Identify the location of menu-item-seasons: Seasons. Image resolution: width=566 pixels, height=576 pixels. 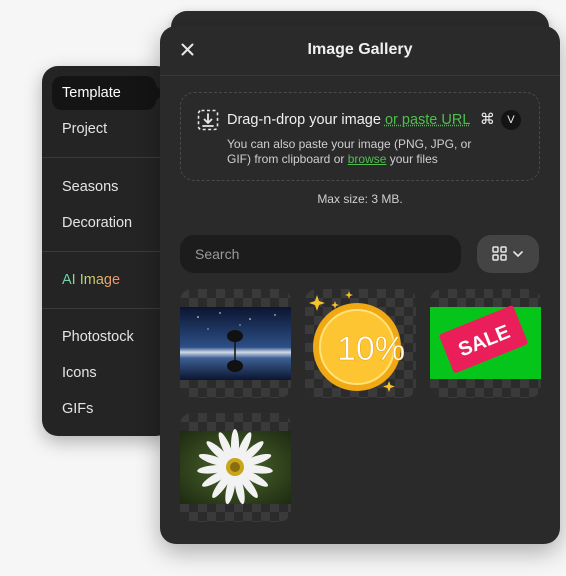
(104, 187).